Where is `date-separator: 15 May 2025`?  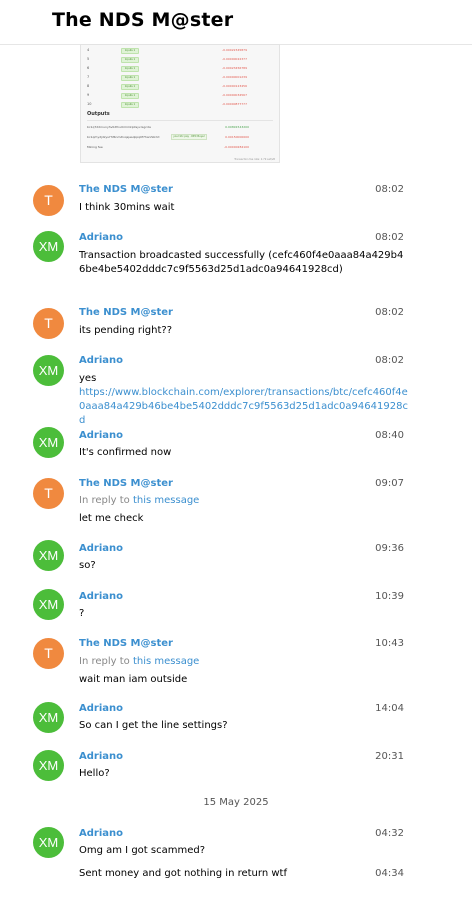 date-separator: 15 May 2025 is located at coordinates (236, 802).